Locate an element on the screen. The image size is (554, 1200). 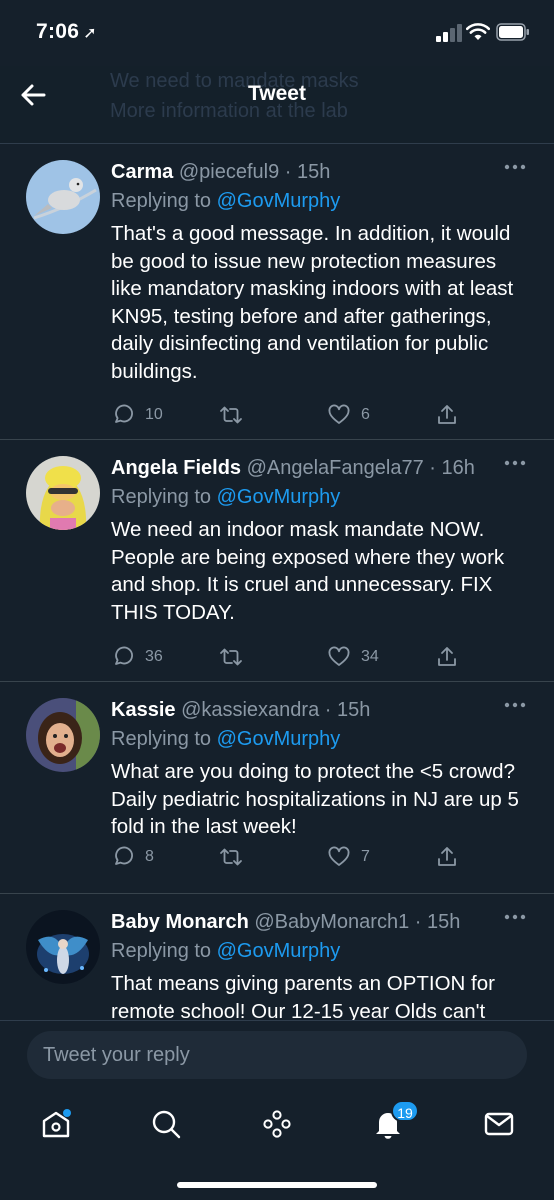
home-icon is located at coordinates (56, 1124).